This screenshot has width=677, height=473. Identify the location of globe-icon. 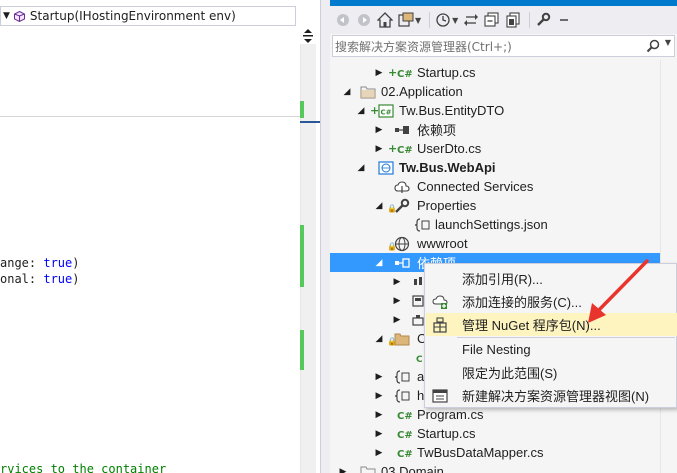
(402, 244).